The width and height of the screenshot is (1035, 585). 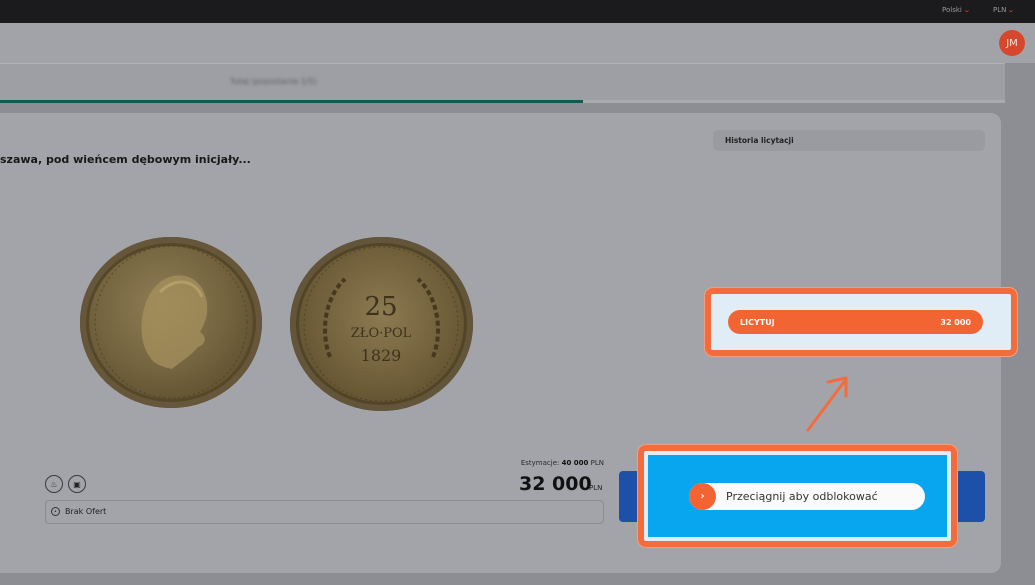 What do you see at coordinates (827, 404) in the screenshot?
I see `arrow-up-right-icon` at bounding box center [827, 404].